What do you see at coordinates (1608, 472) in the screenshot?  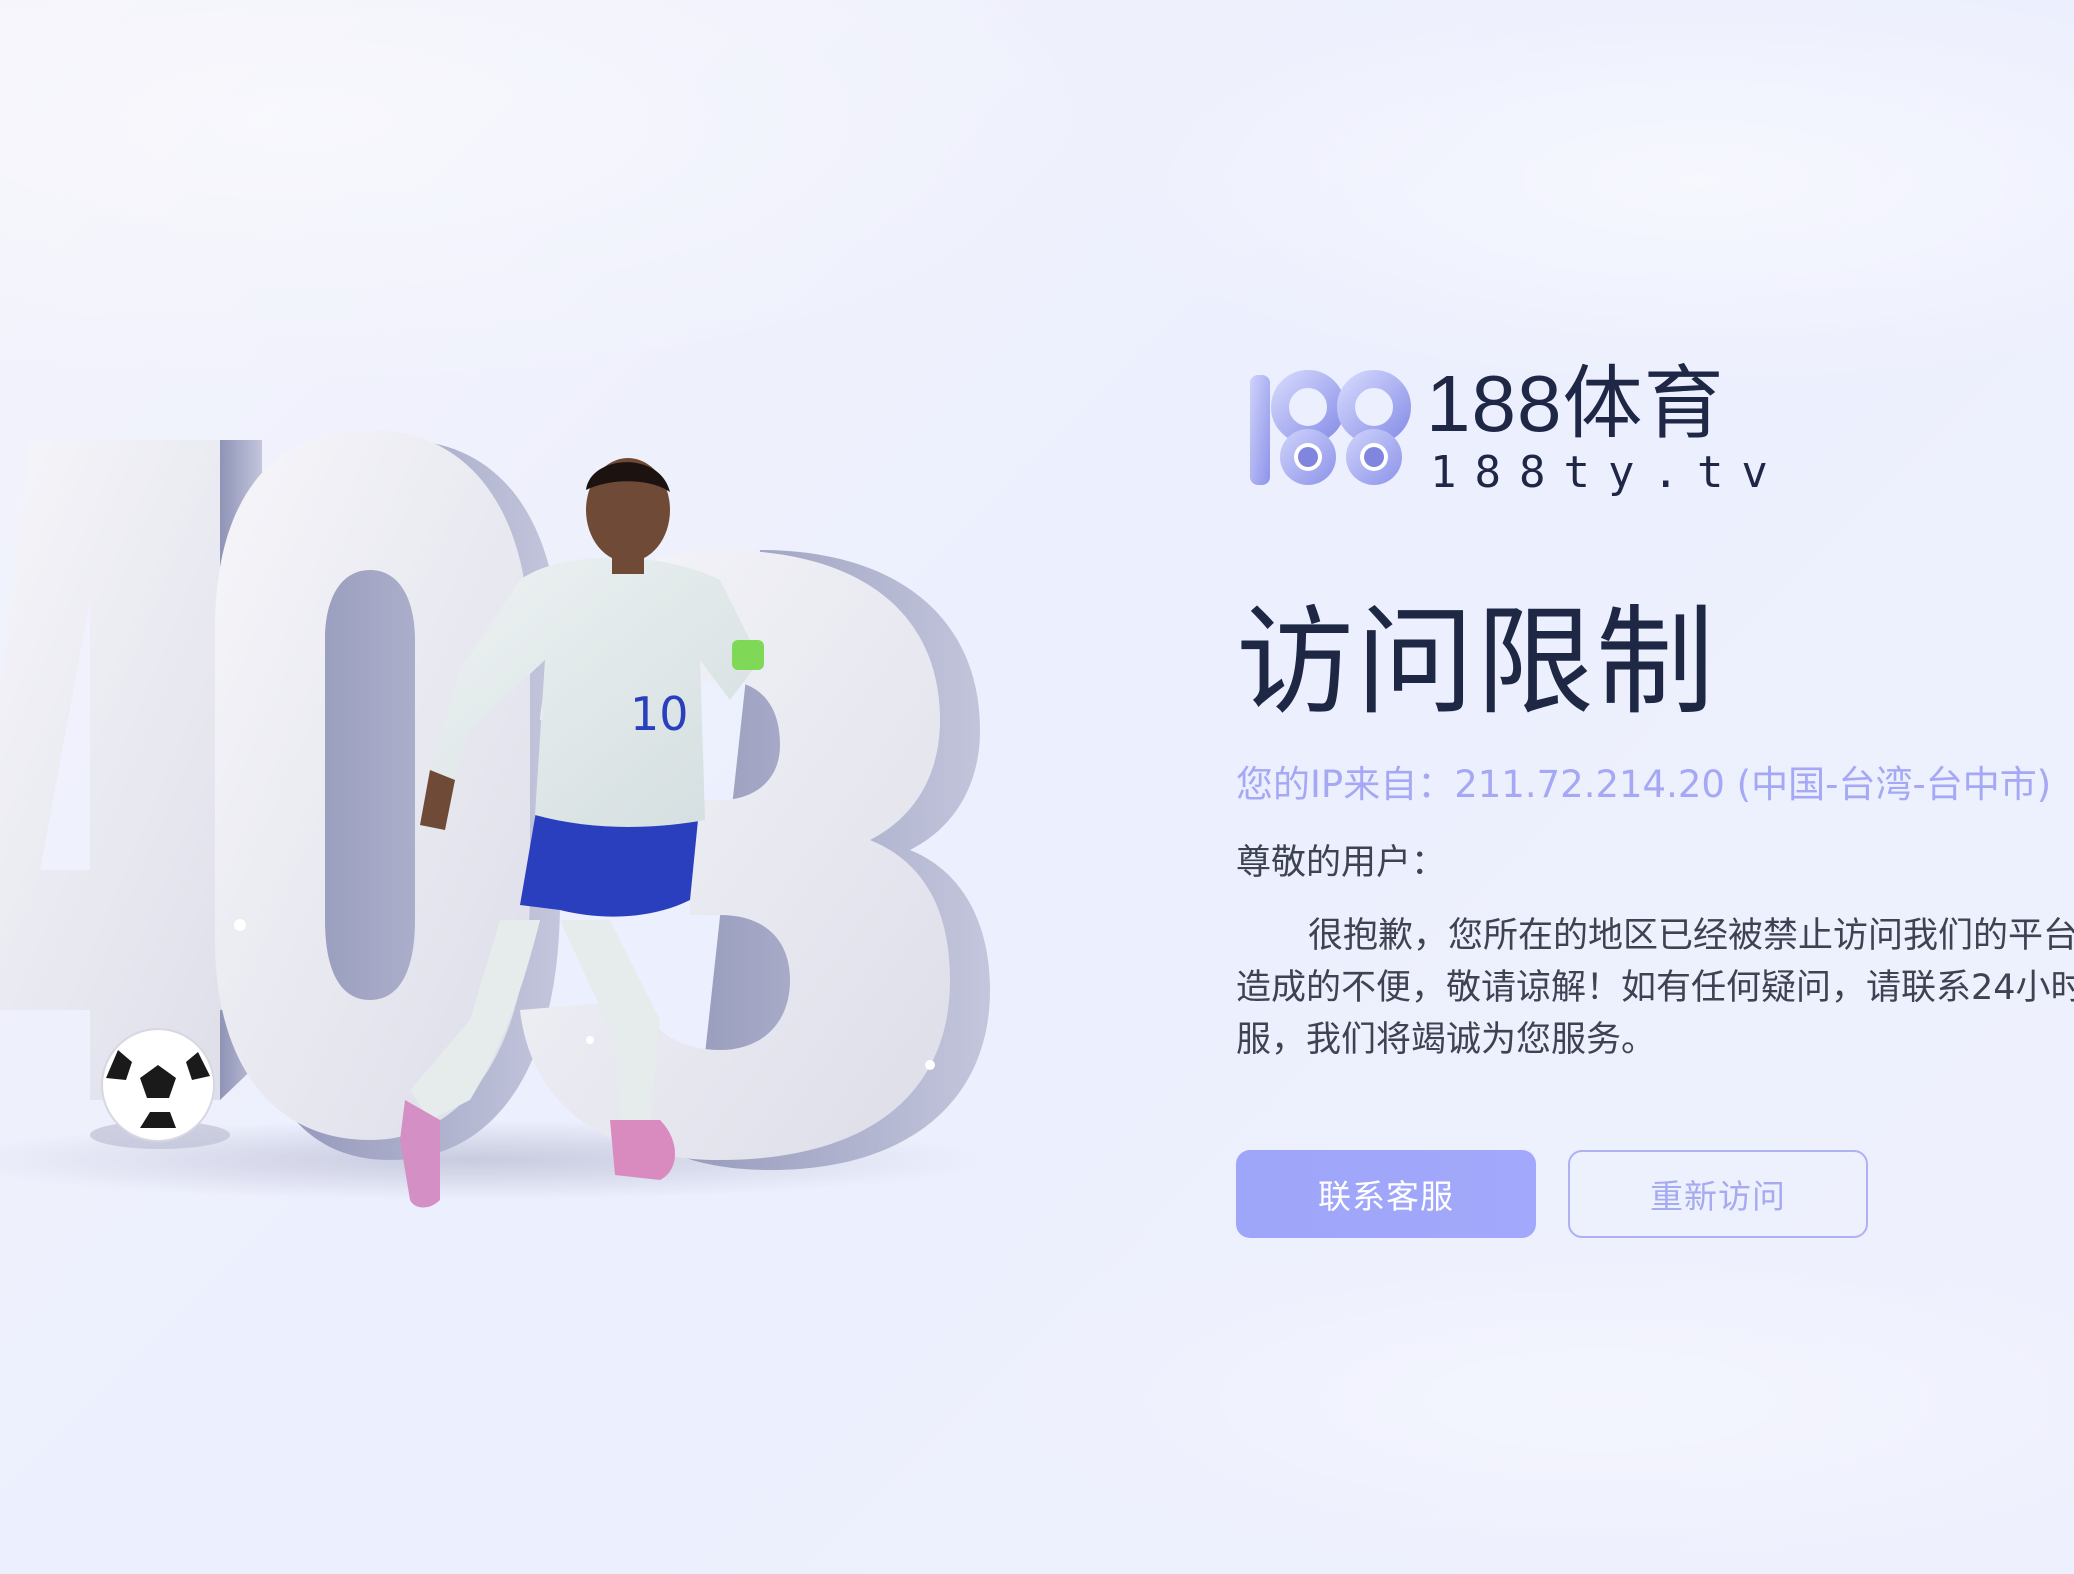 I see `brand-domain: 188ty.tv` at bounding box center [1608, 472].